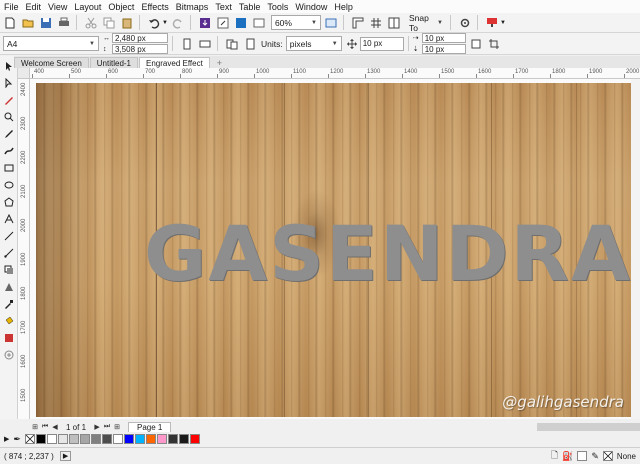 The width and height of the screenshot is (640, 464). What do you see at coordinates (476, 44) in the screenshot?
I see `treat-as-filled-button` at bounding box center [476, 44].